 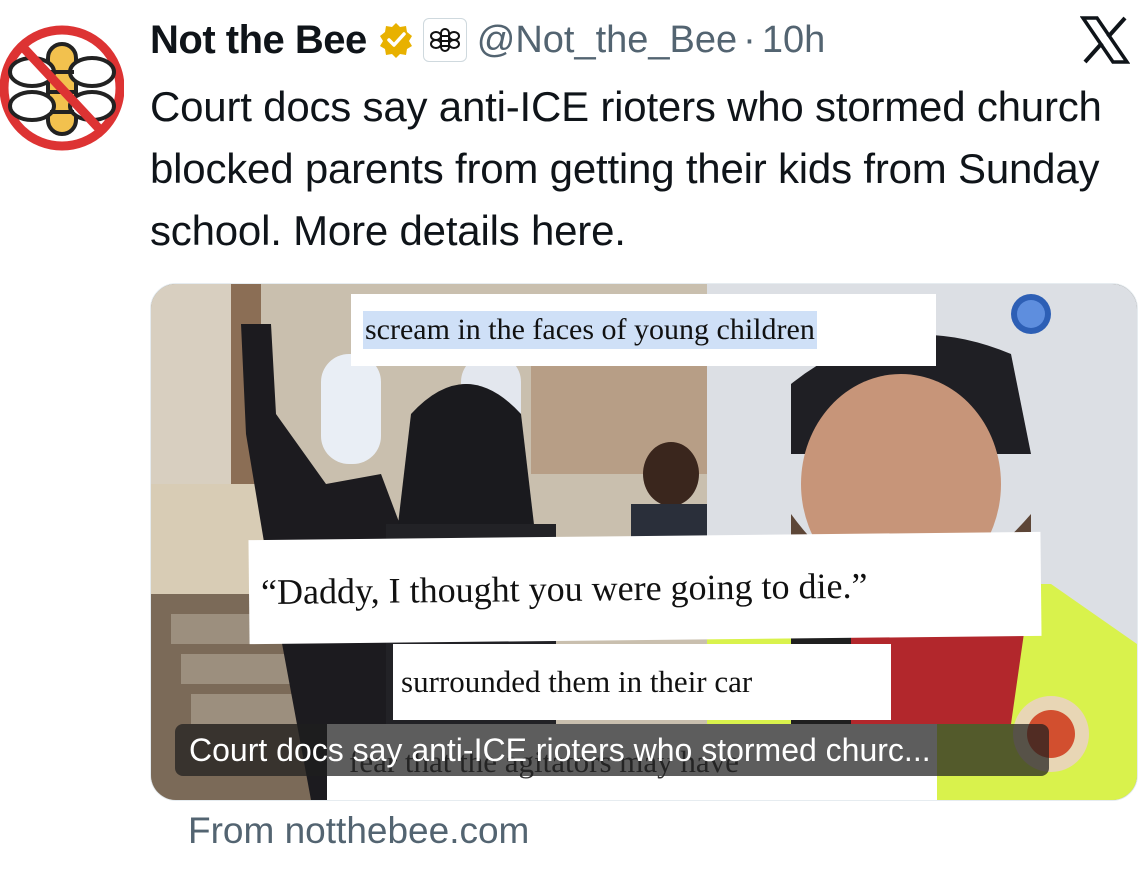 I want to click on gold-verified-badge-icon, so click(x=396, y=40).